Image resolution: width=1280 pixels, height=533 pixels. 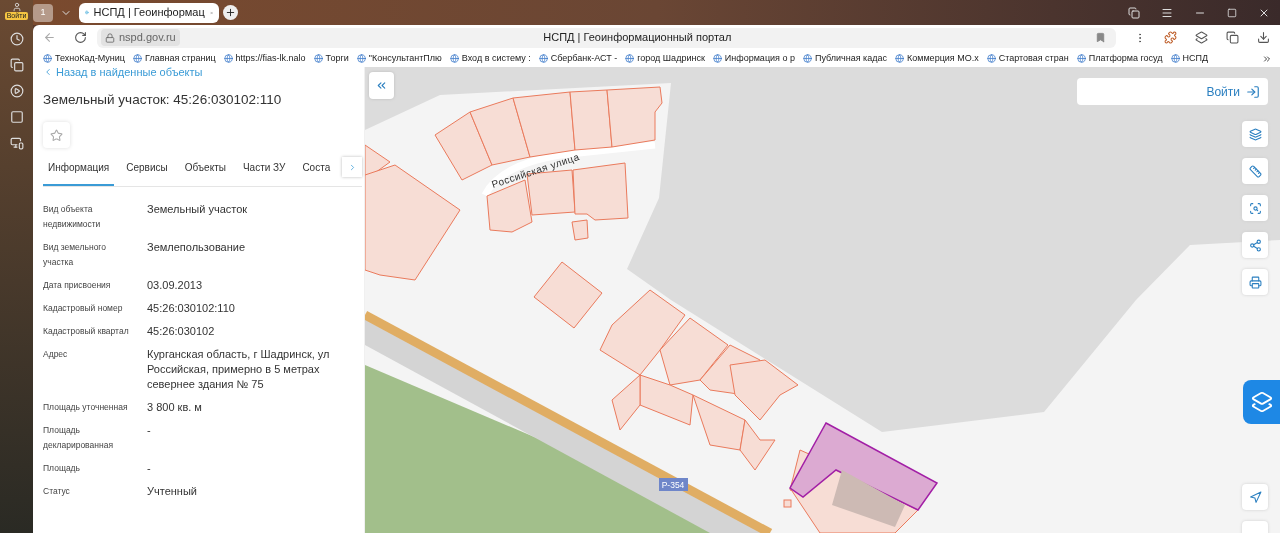 What do you see at coordinates (62, 469) in the screenshot?
I see `field-label: Площадь` at bounding box center [62, 469].